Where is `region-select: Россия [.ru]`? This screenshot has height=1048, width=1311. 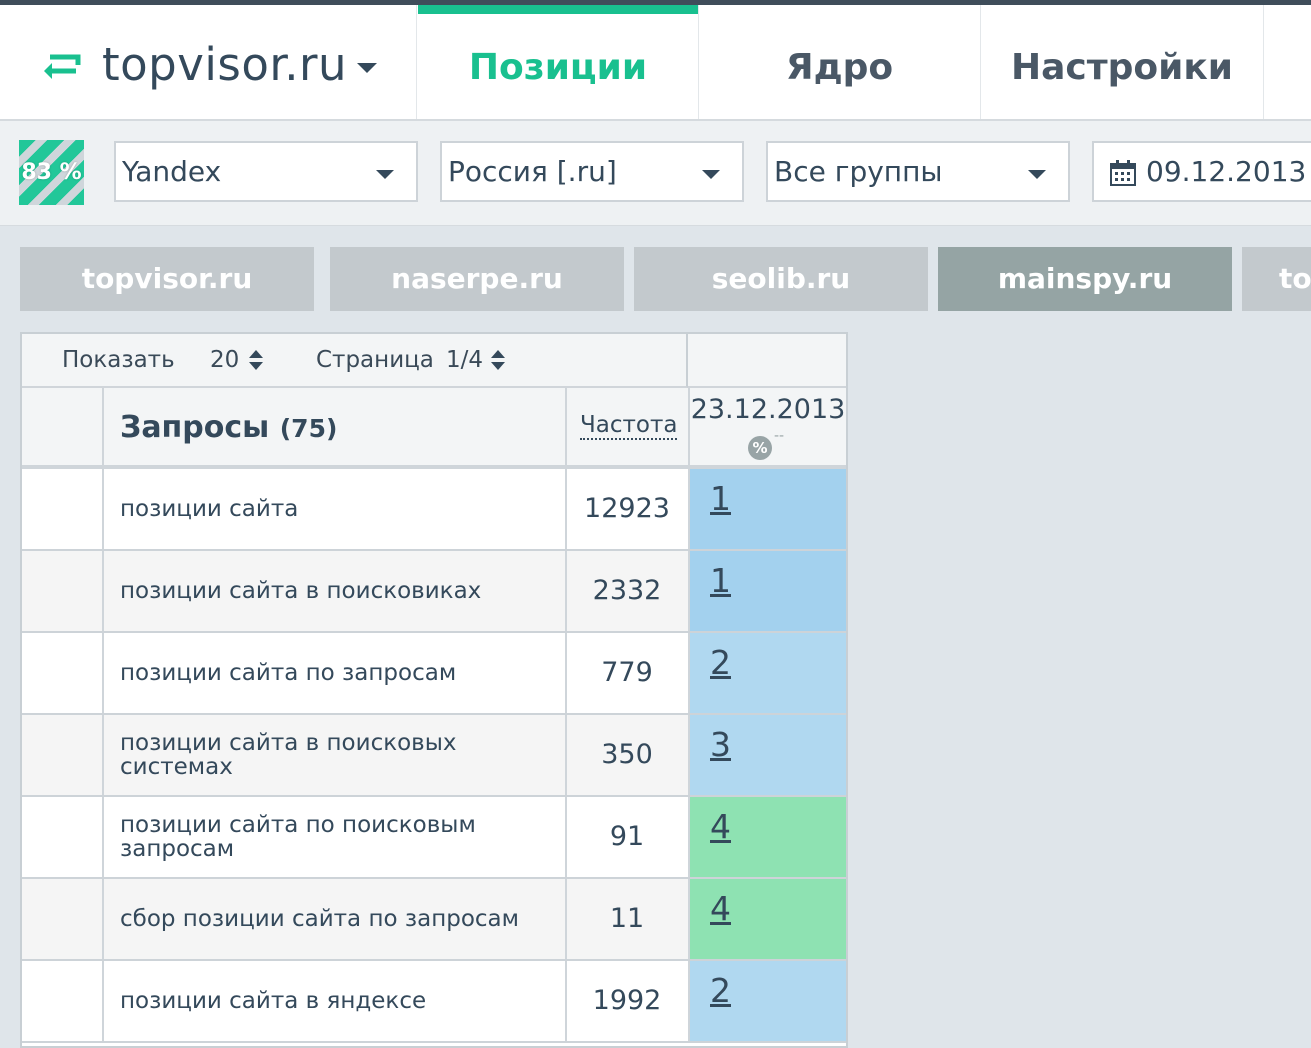 region-select: Россия [.ru] is located at coordinates (592, 171).